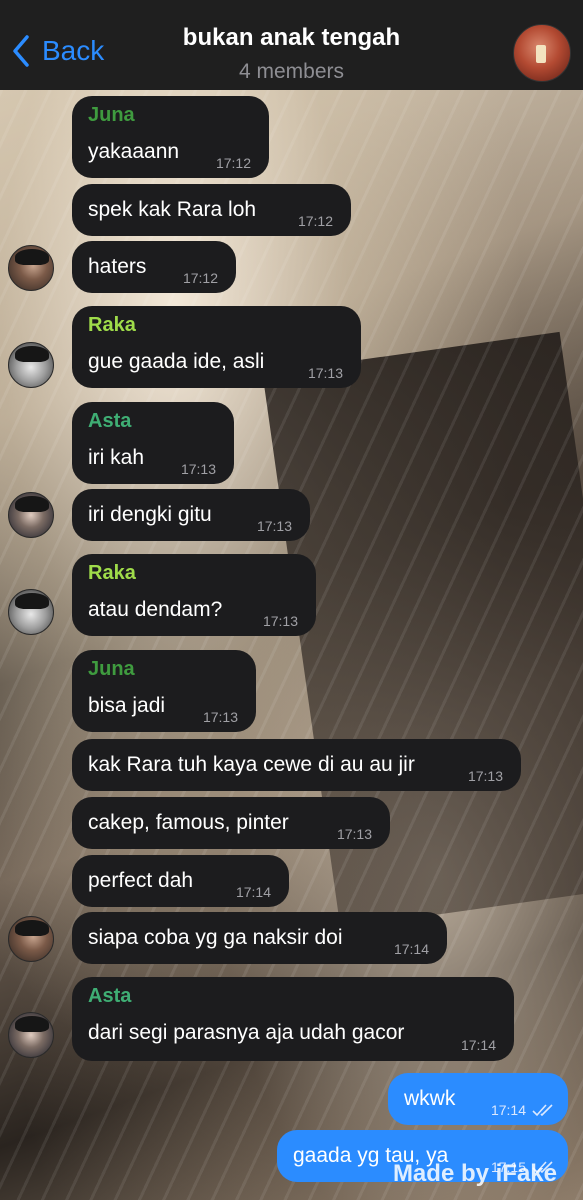 The image size is (583, 1200). What do you see at coordinates (246, 1032) in the screenshot?
I see `message-text: dari segi parasnya aja udah gacor` at bounding box center [246, 1032].